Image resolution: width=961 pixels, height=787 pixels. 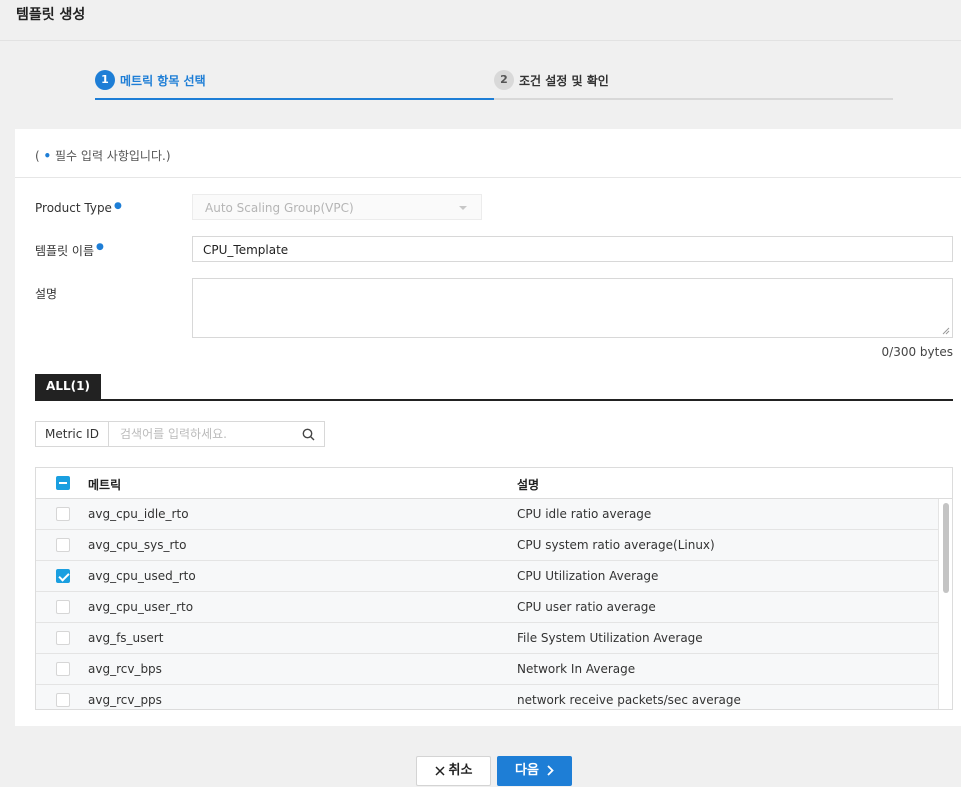 I want to click on required-note-text: 필수 입력 사항입니다.), so click(x=113, y=156).